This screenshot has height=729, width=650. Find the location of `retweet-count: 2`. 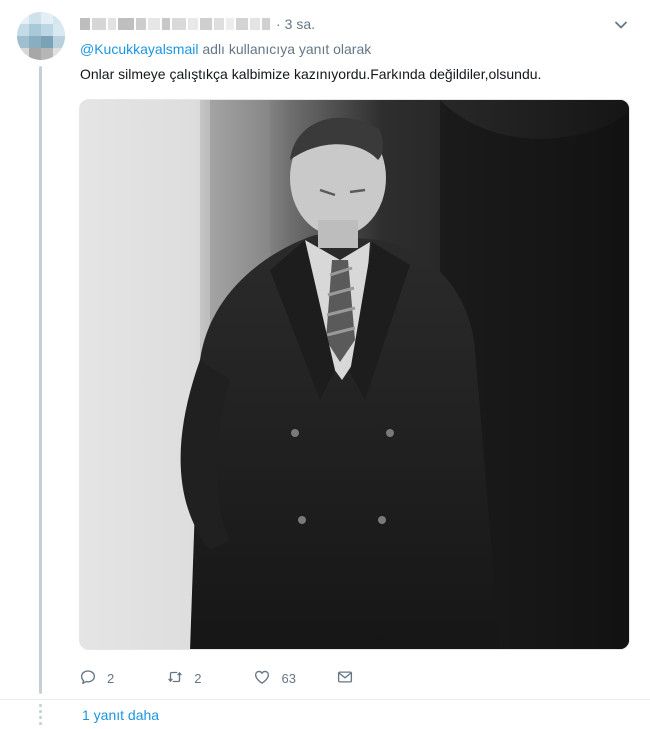

retweet-count: 2 is located at coordinates (198, 678).